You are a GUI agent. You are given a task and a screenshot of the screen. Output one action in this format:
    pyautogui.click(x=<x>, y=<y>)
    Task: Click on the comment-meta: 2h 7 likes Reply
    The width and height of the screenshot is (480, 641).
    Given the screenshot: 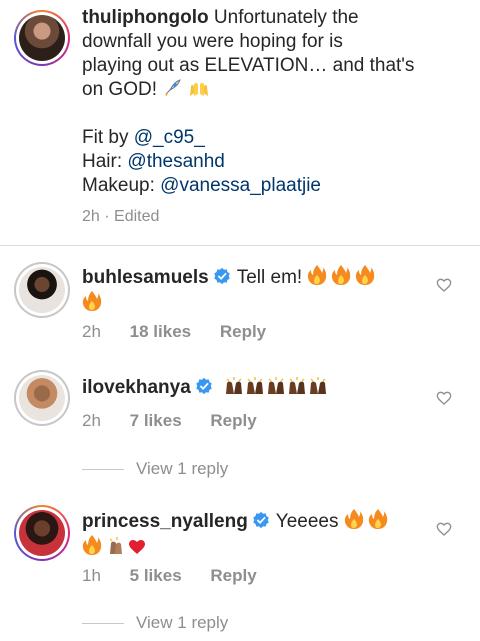 What is the action you would take?
    pyautogui.click(x=181, y=421)
    